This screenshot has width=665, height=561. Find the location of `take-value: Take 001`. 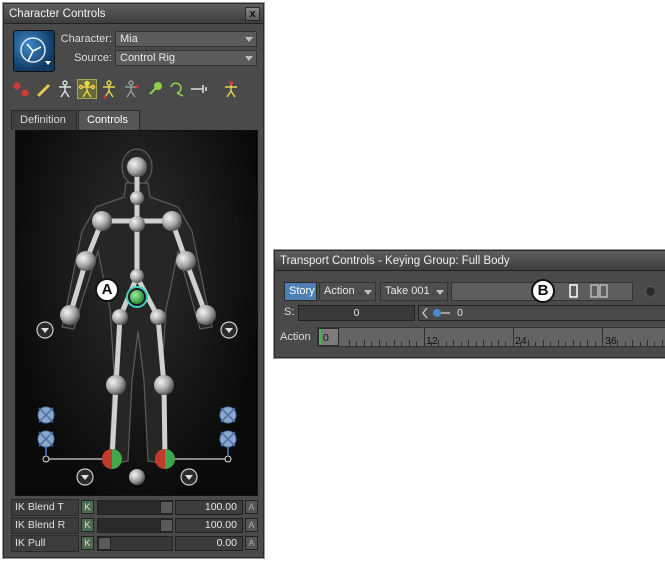

take-value: Take 001 is located at coordinates (407, 291).